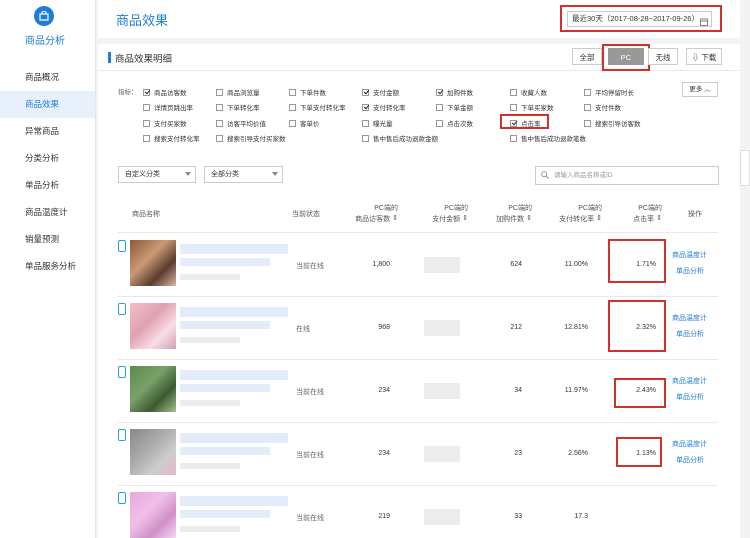 The image size is (750, 538). What do you see at coordinates (234, 312) in the screenshot?
I see `product-title-placeholder` at bounding box center [234, 312].